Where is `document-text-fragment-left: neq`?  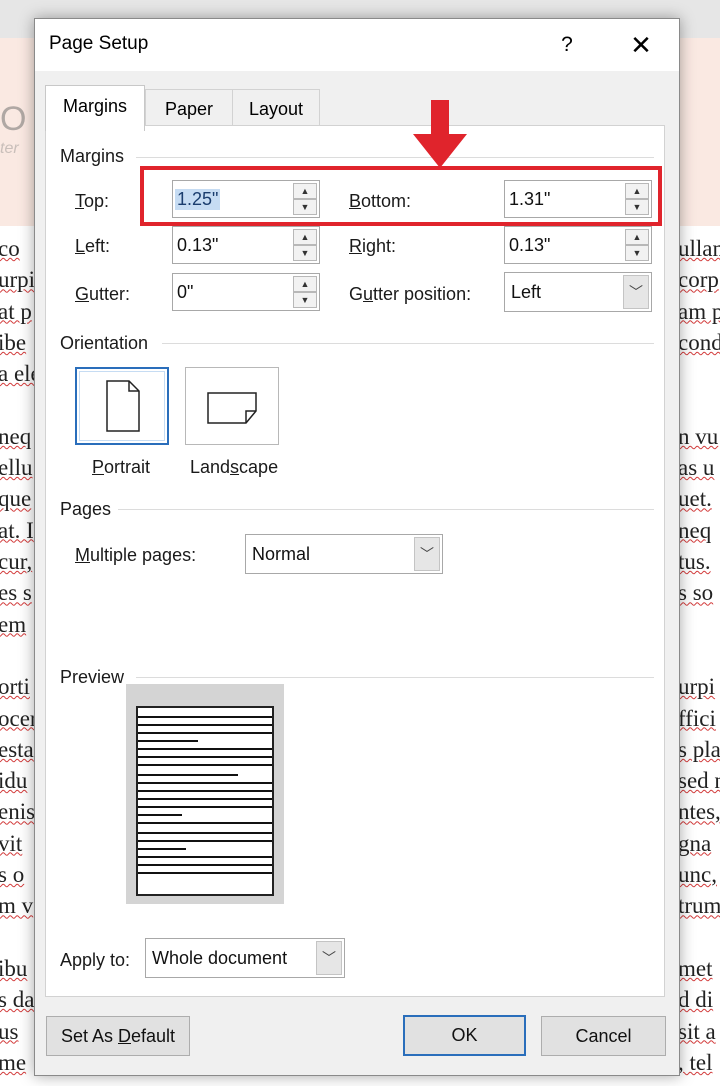
document-text-fragment-left: neq is located at coordinates (16, 436).